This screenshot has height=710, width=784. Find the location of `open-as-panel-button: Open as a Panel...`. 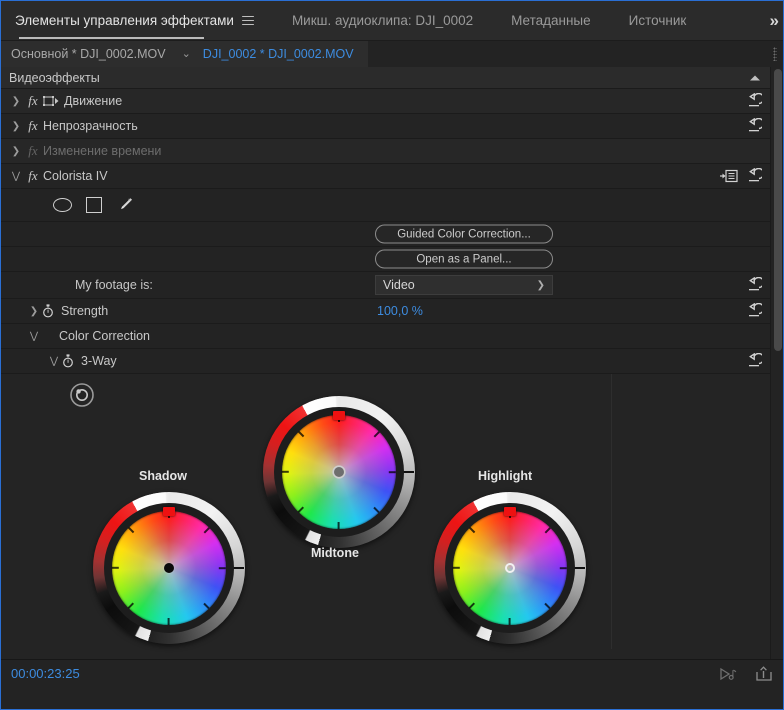

open-as-panel-button: Open as a Panel... is located at coordinates (464, 259).